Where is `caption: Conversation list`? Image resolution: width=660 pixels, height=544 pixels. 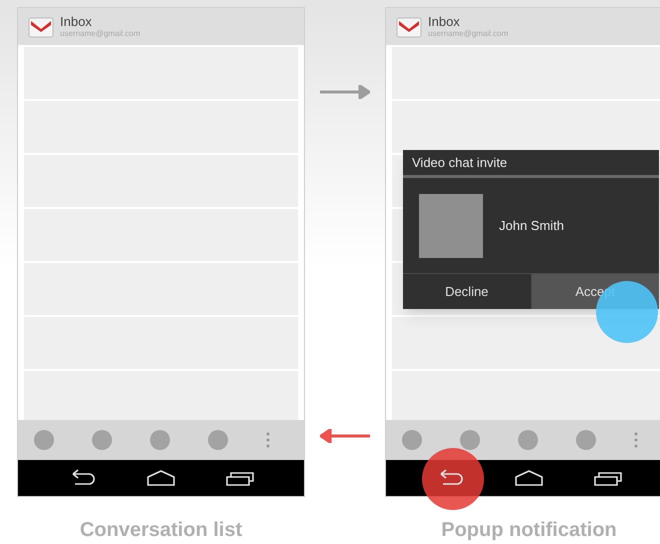
caption: Conversation list is located at coordinates (161, 530).